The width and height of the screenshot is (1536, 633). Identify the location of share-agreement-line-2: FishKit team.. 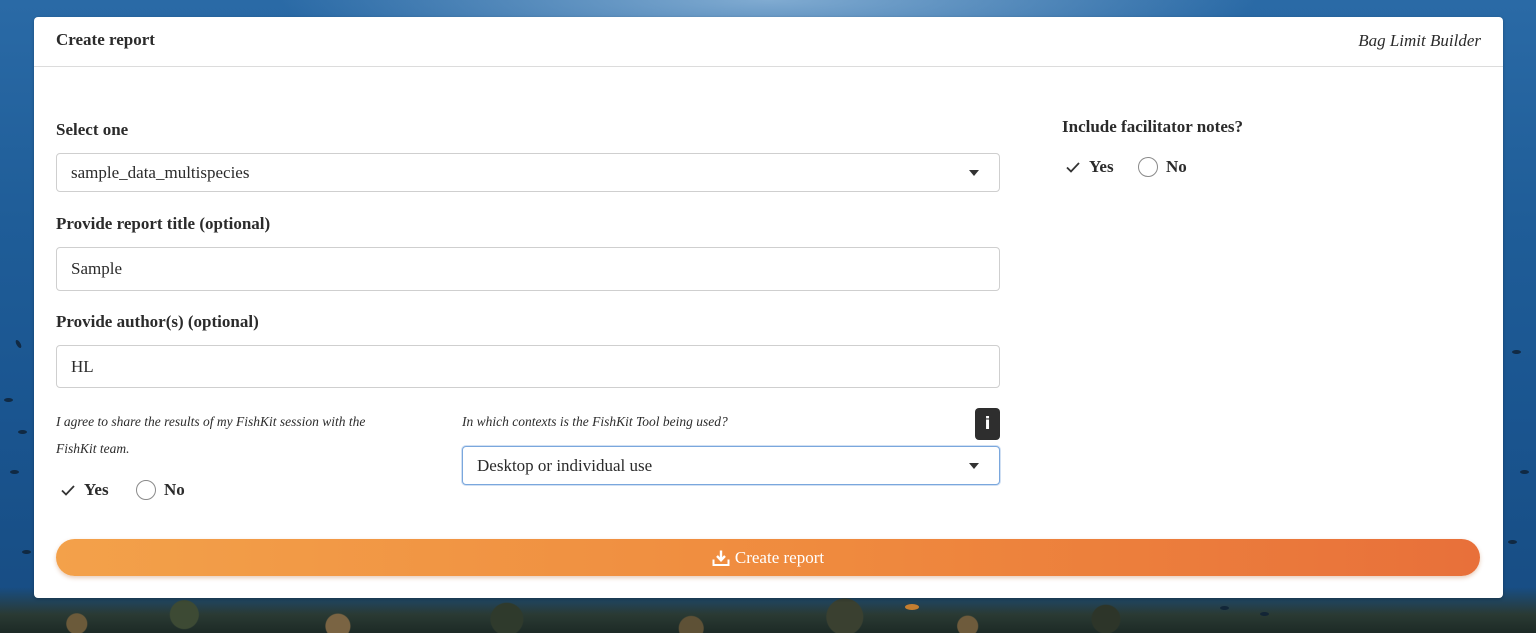
(93, 448).